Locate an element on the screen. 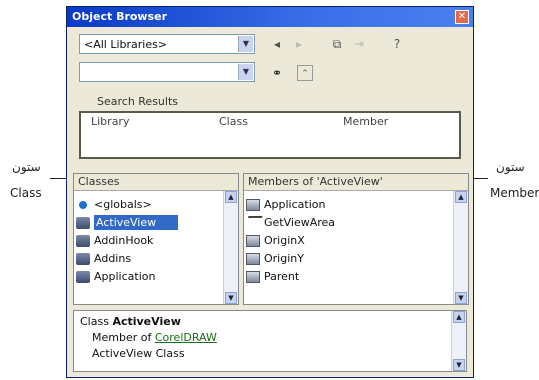  toggle-search-results-icon: ⌃ is located at coordinates (305, 73).